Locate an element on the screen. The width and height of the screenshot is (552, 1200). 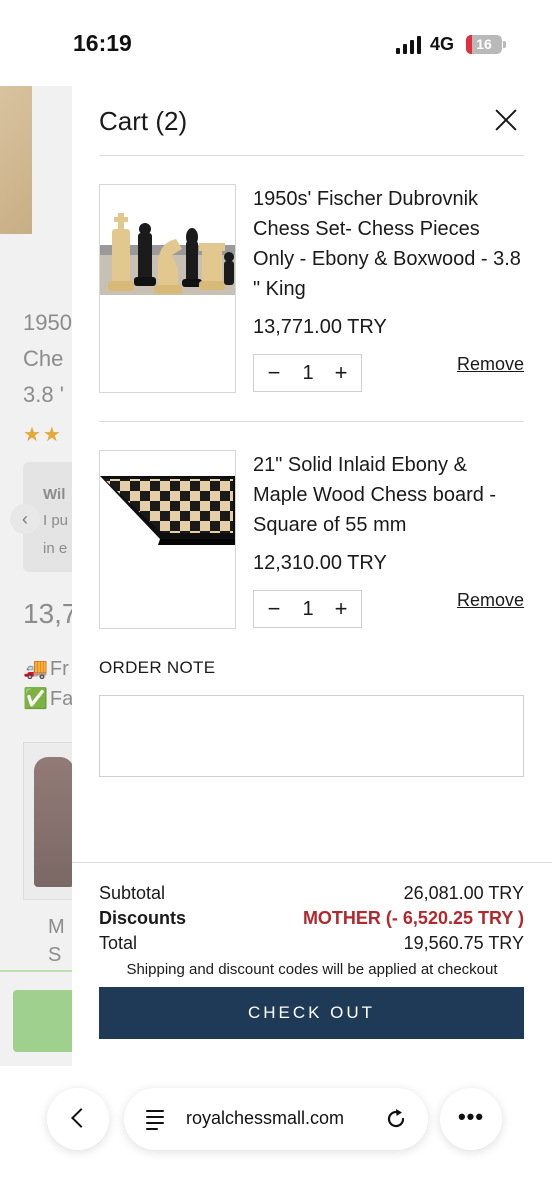
battery-icon: 16 is located at coordinates (484, 44).